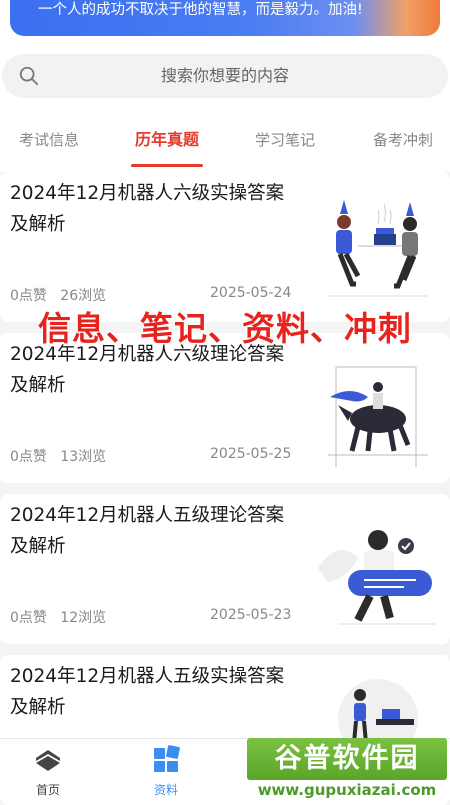  I want to click on search-bar: 搜索你想要的内容, so click(225, 76).